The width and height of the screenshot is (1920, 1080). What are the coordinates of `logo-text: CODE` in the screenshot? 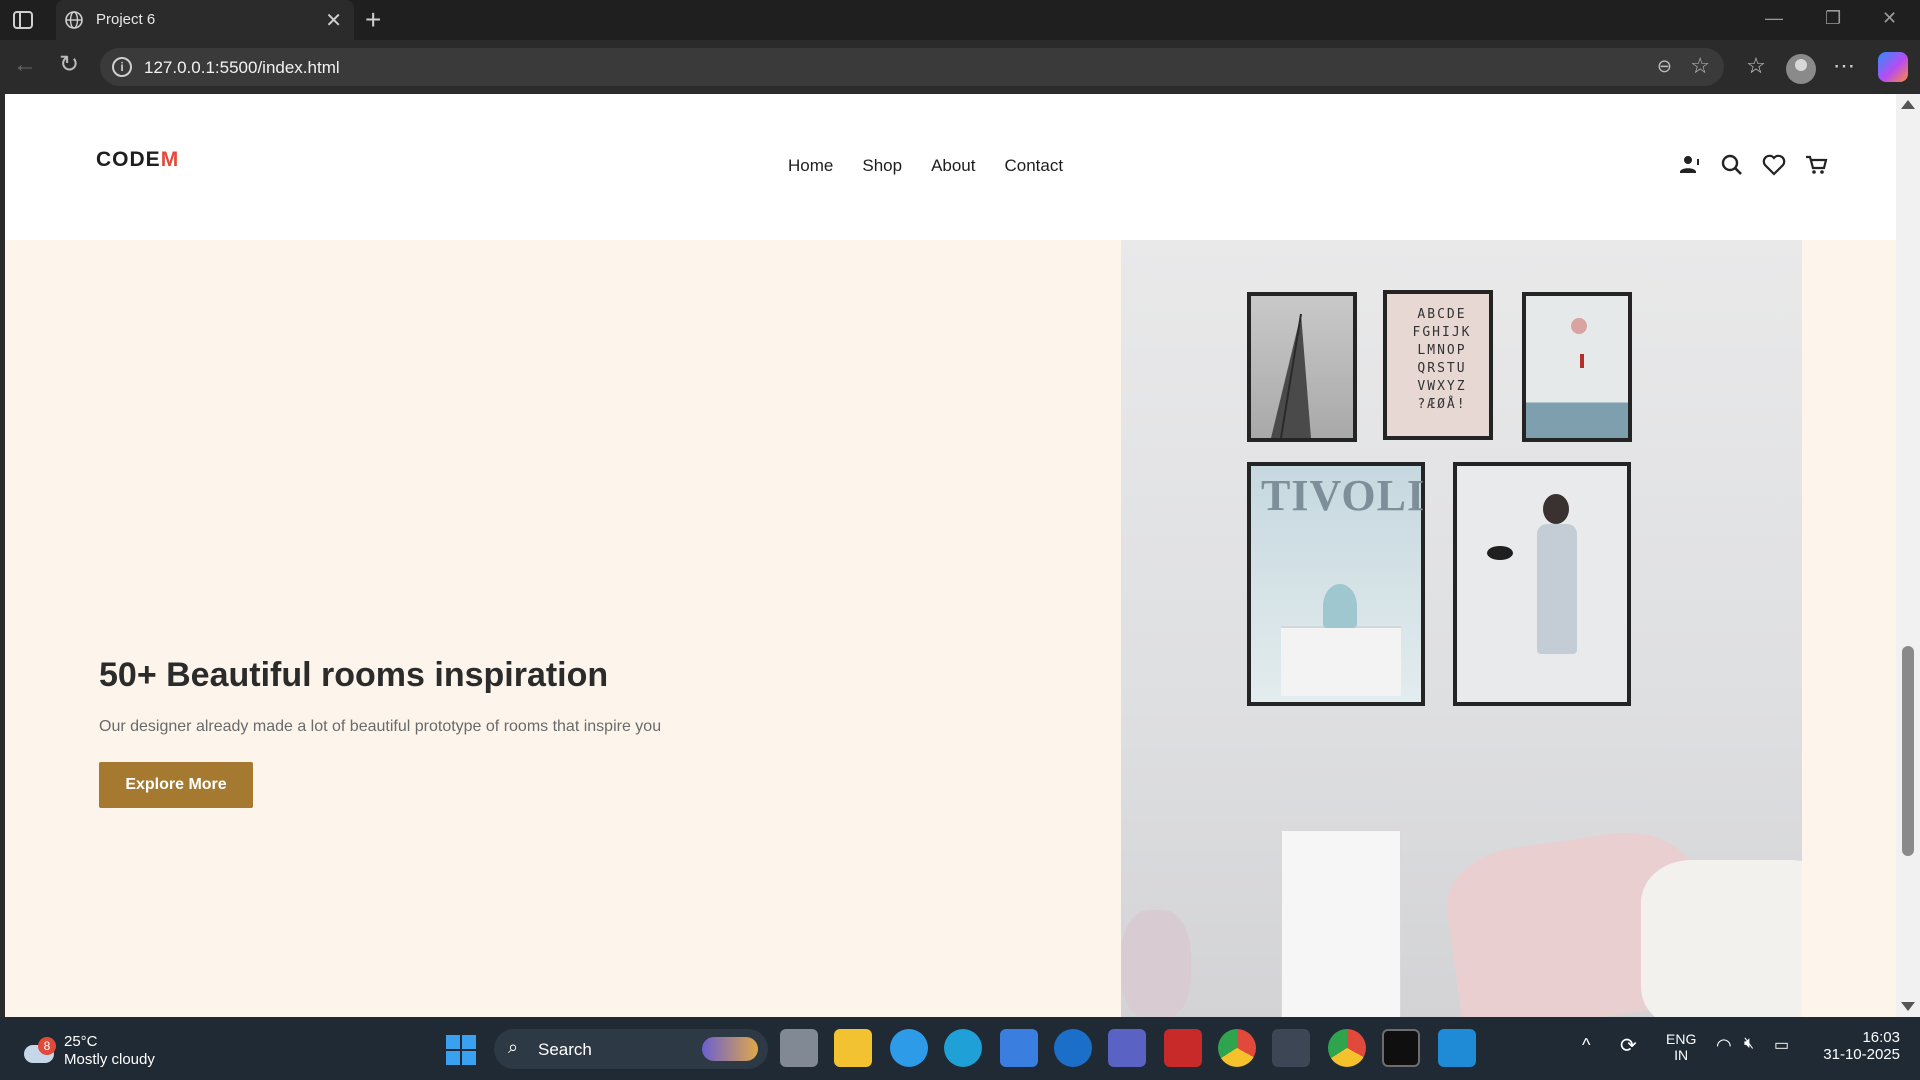 It's located at (128, 159).